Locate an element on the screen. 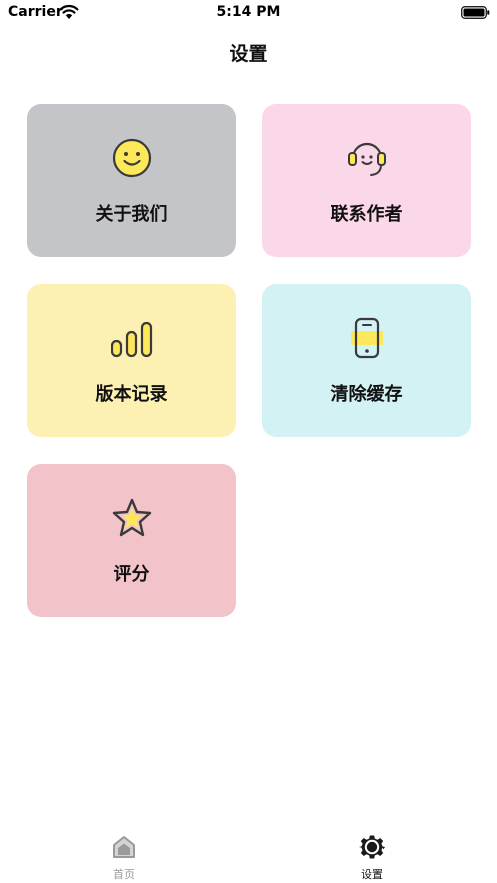 The width and height of the screenshot is (497, 883). about-us-label: 关于我们 is located at coordinates (131, 214).